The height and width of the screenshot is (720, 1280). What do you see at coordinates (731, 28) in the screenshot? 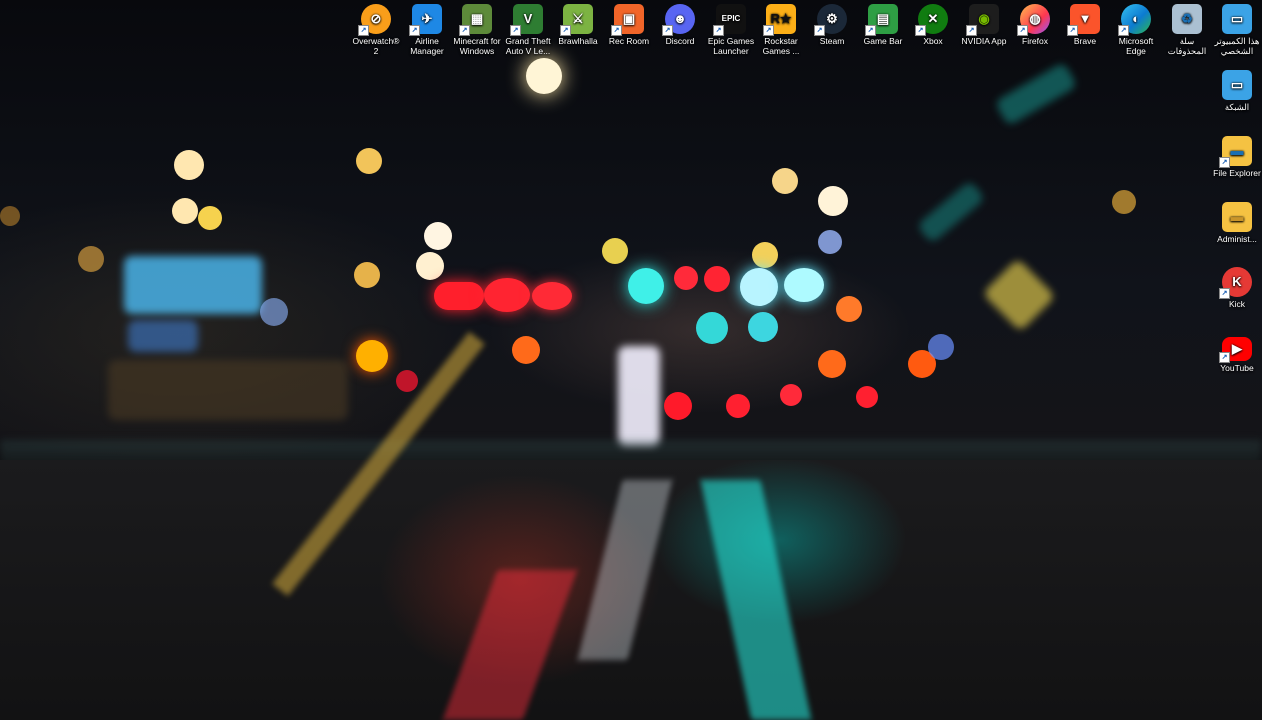
I see `desktop-icon-epic-games: EPIC ↗ Epic Games Launcher` at bounding box center [731, 28].